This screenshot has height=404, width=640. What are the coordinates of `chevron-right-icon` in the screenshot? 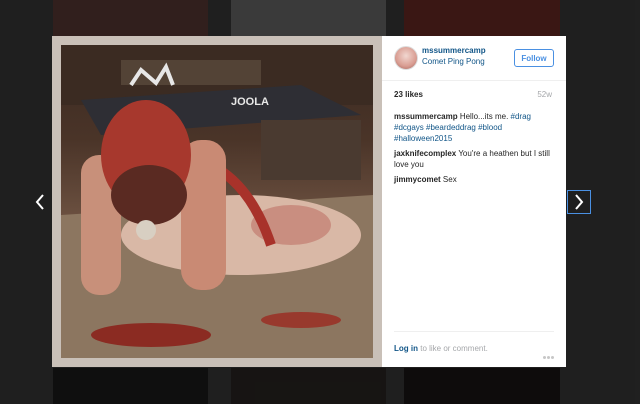 It's located at (579, 202).